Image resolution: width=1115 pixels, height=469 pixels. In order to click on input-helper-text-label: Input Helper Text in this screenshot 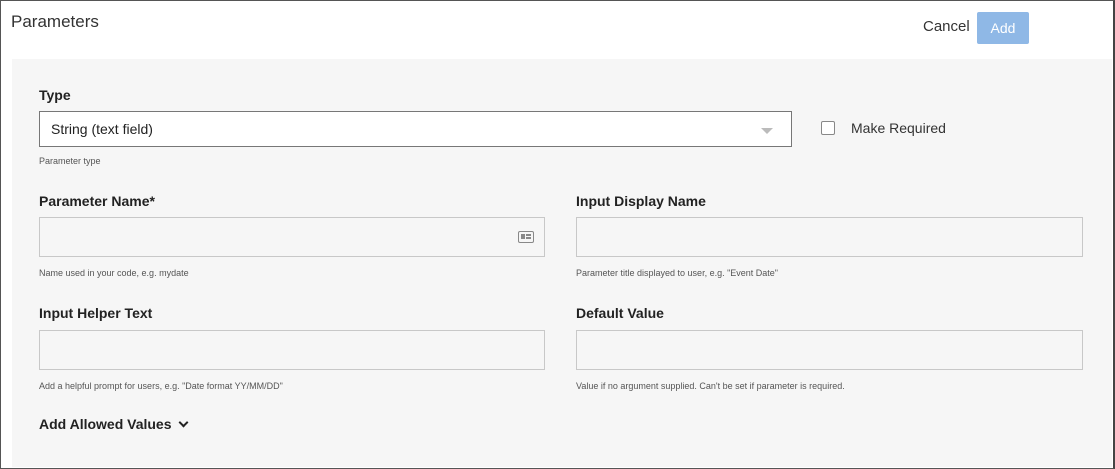, I will do `click(96, 313)`.